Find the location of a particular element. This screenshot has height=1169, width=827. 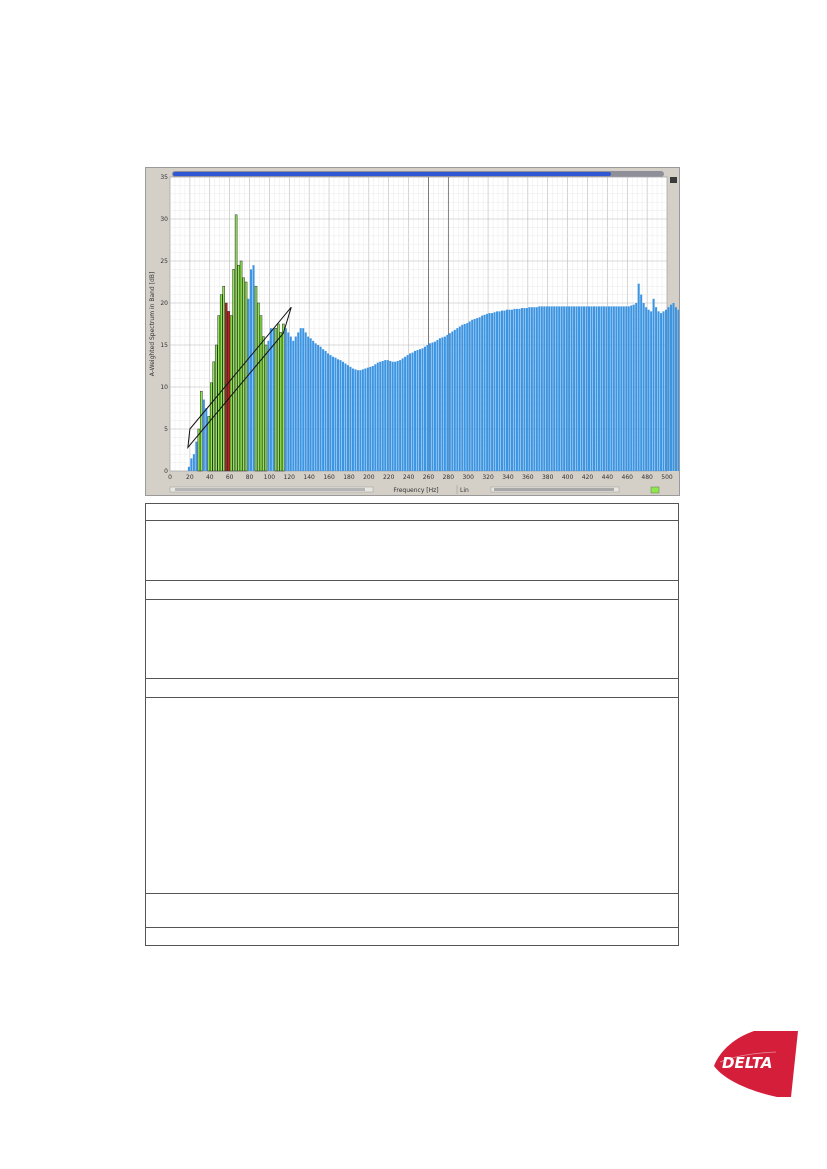

x-tick-label: 300 is located at coordinates (468, 477).